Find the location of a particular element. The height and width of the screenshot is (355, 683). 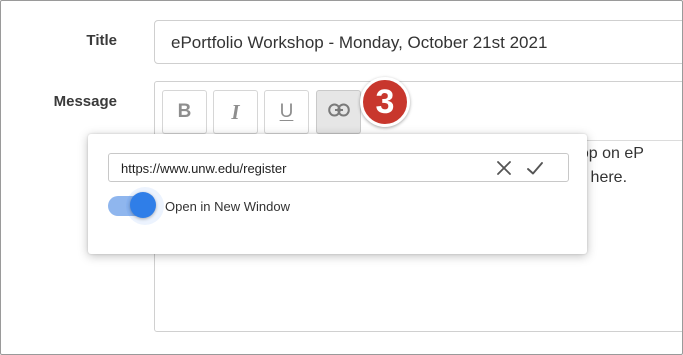

toggle-knob is located at coordinates (143, 205).